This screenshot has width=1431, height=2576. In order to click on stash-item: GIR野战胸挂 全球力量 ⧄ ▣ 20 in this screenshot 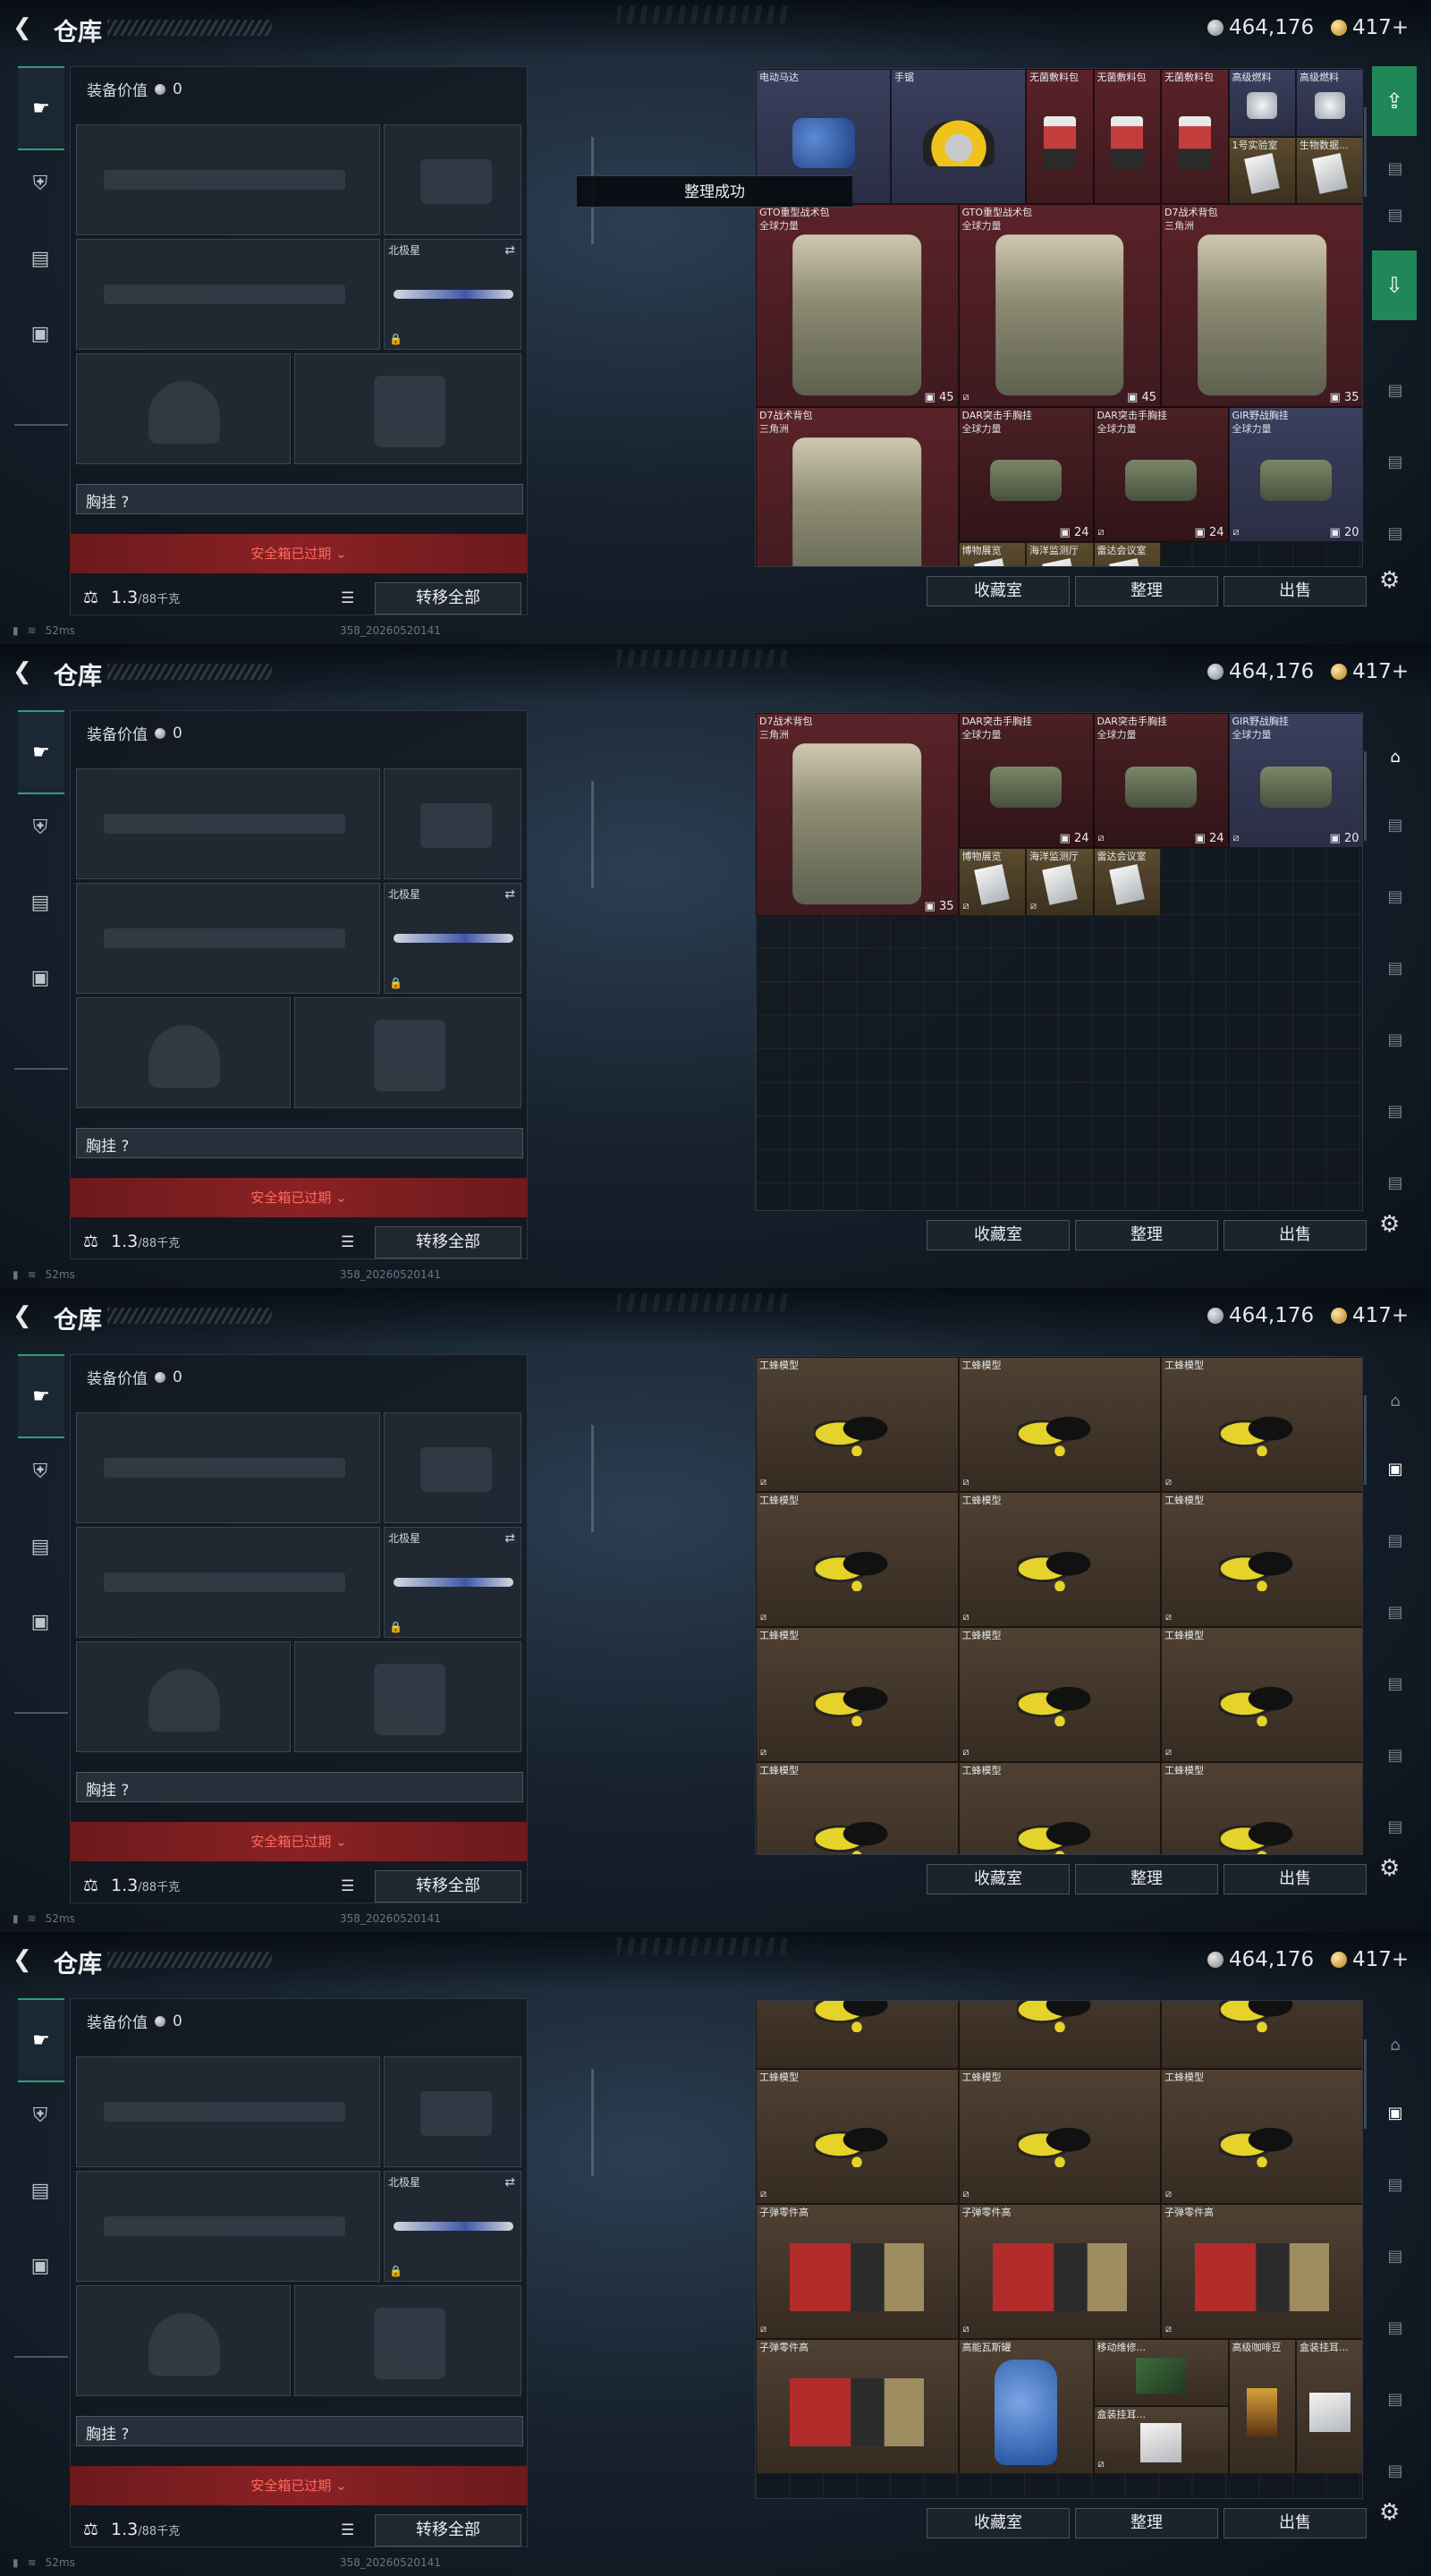, I will do `click(1295, 474)`.